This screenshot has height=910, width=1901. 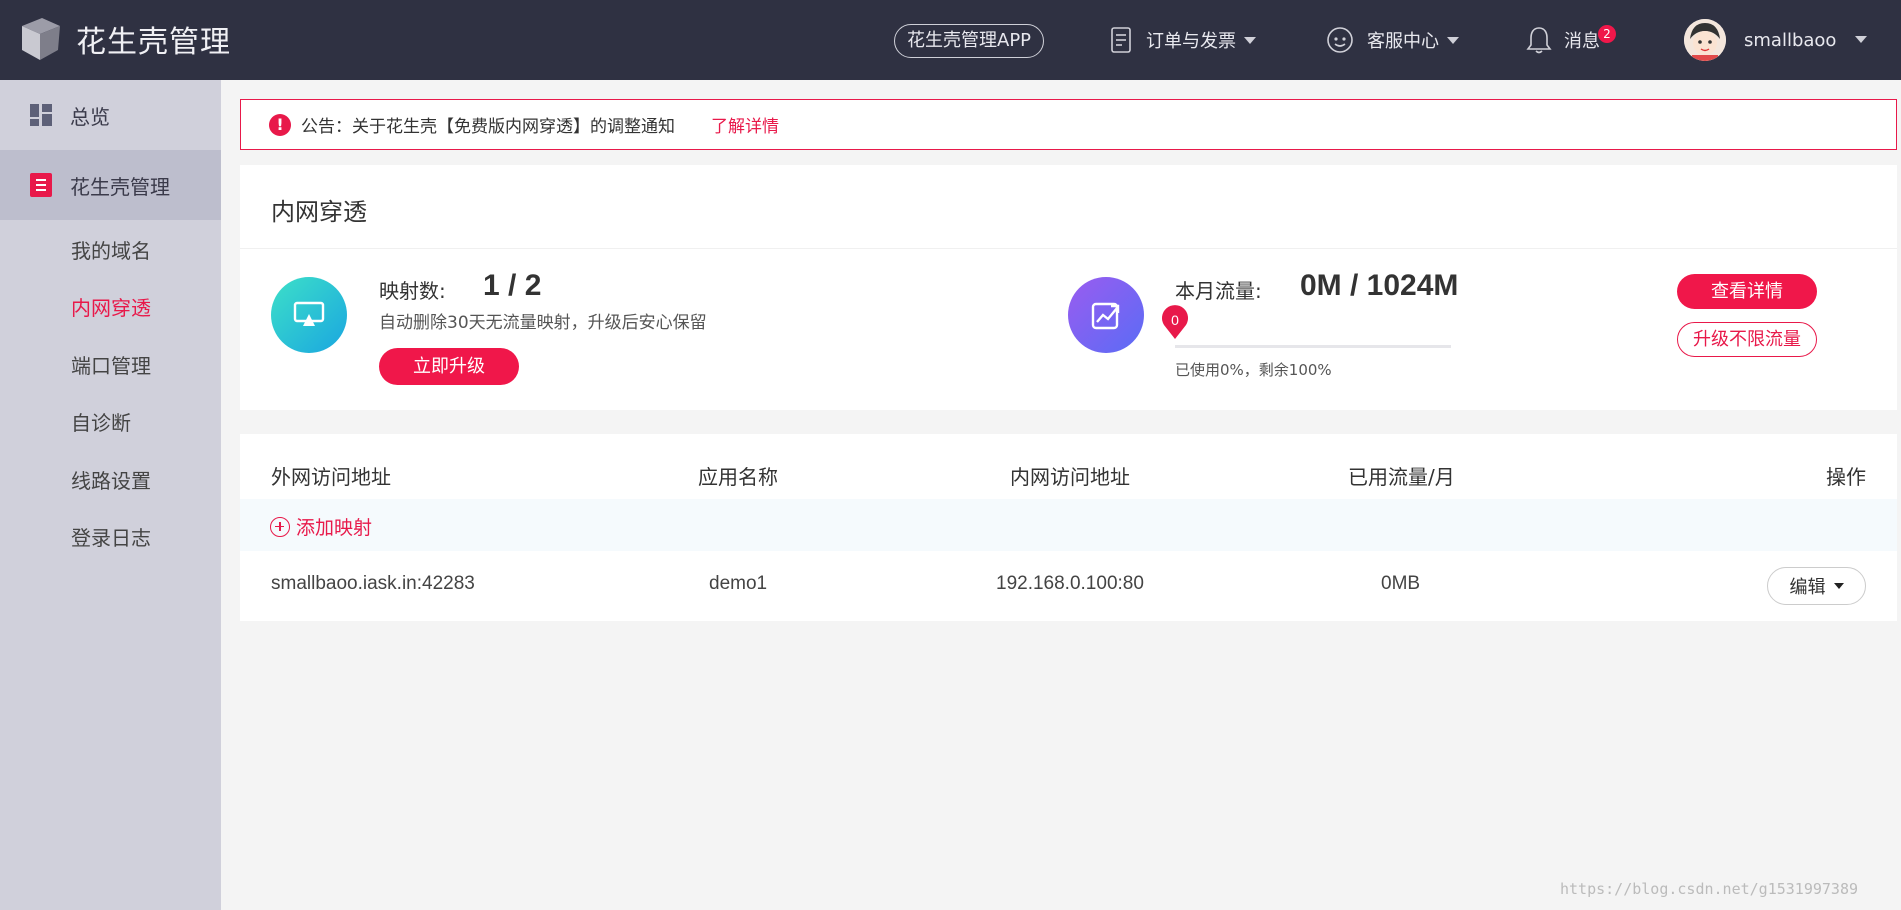 What do you see at coordinates (280, 124) in the screenshot?
I see `exclamation-icon: !` at bounding box center [280, 124].